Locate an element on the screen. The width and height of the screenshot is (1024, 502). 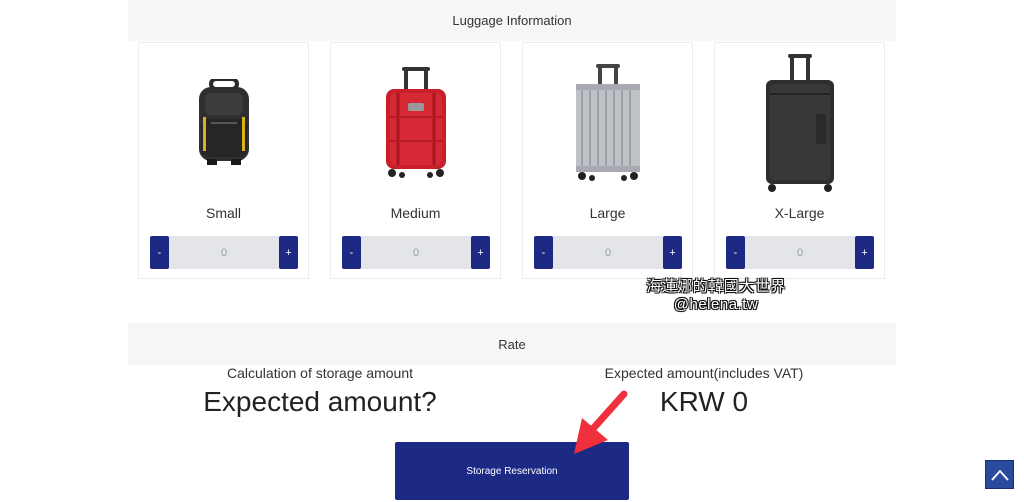
rate-section-title: Rate is located at coordinates (512, 344).